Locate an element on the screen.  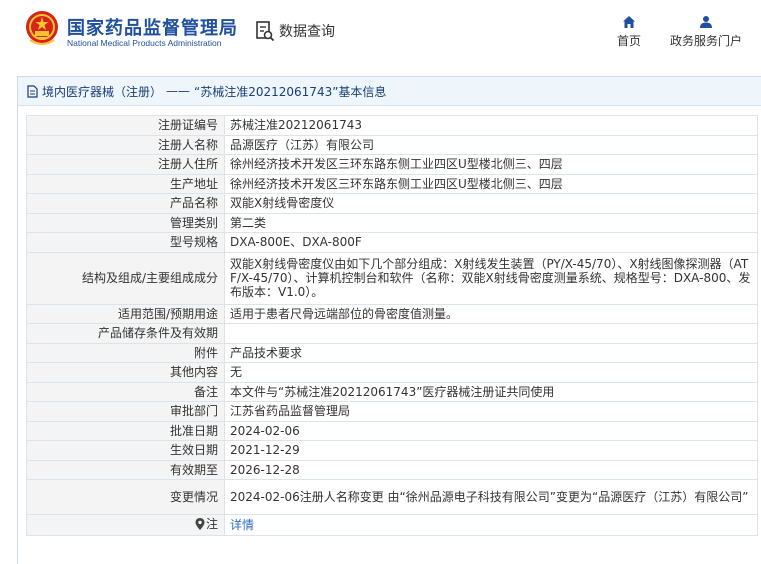
field-value: 适用于患者尺骨远端部位的骨密度值测量。 is located at coordinates (491, 313).